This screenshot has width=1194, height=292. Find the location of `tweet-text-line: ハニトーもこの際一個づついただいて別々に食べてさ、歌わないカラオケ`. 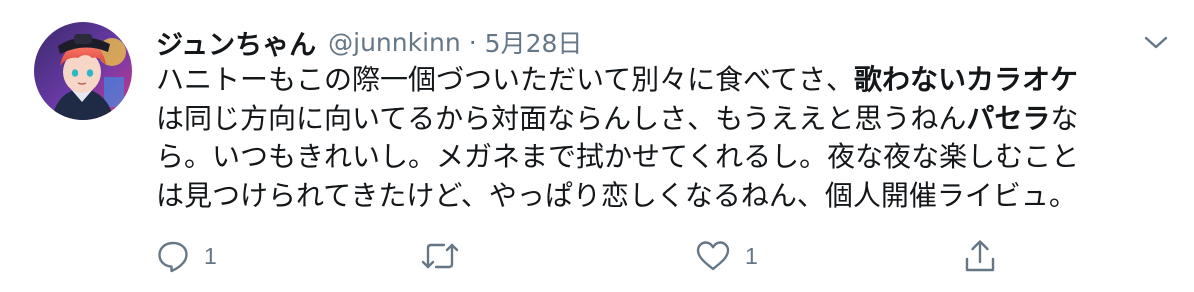

tweet-text-line: ハニトーもこの際一個づついただいて別々に食べてさ、歌わないカラオケ is located at coordinates (656, 80).